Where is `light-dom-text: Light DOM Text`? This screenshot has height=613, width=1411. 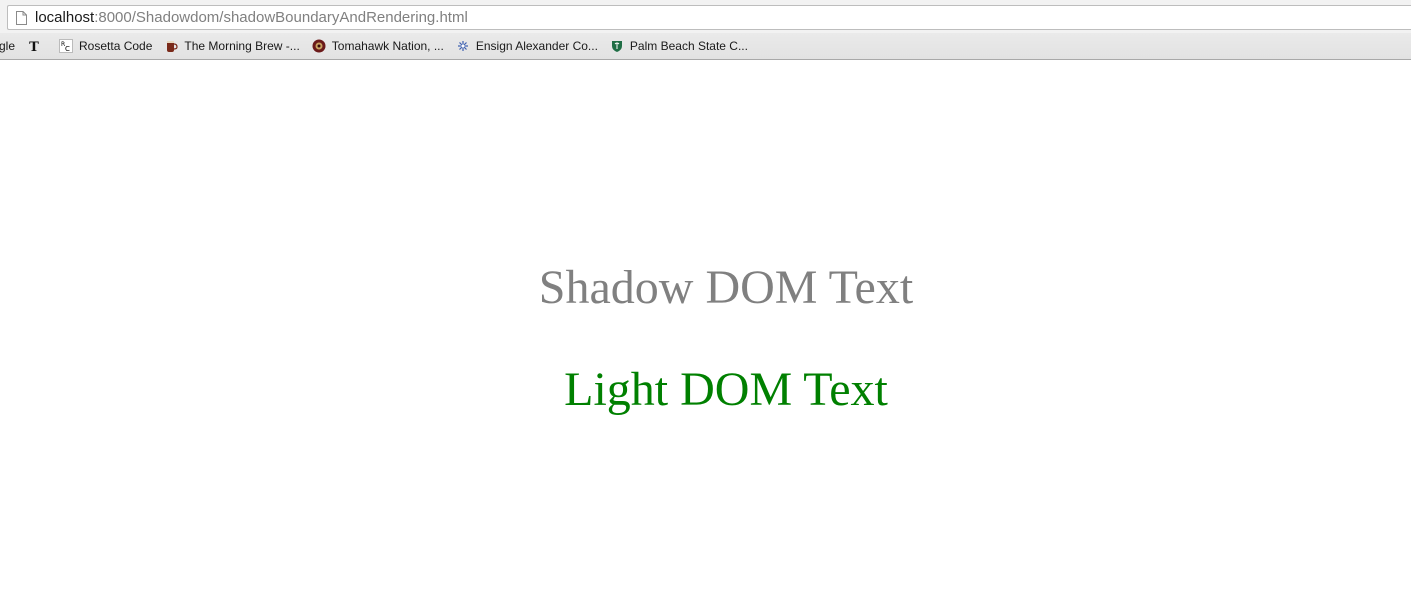 light-dom-text: Light DOM Text is located at coordinates (726, 389).